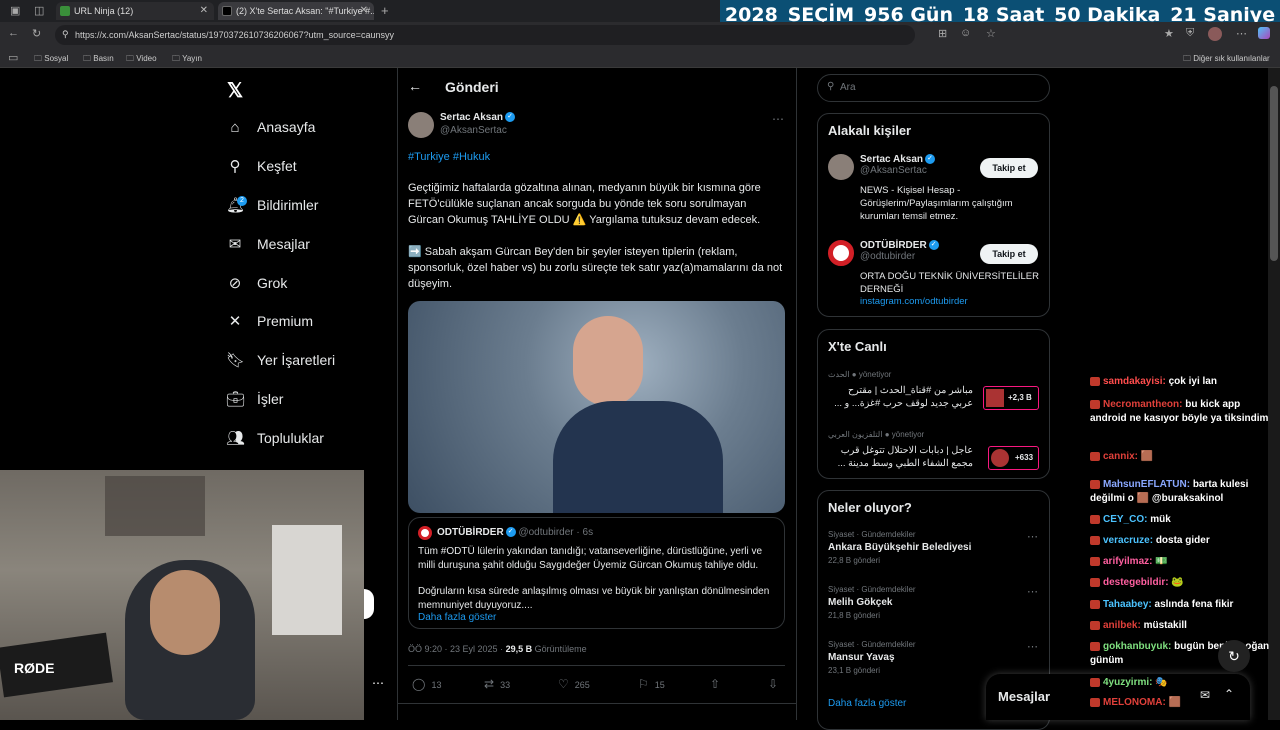 The width and height of the screenshot is (1280, 730). What do you see at coordinates (596, 407) in the screenshot?
I see `post-image` at bounding box center [596, 407].